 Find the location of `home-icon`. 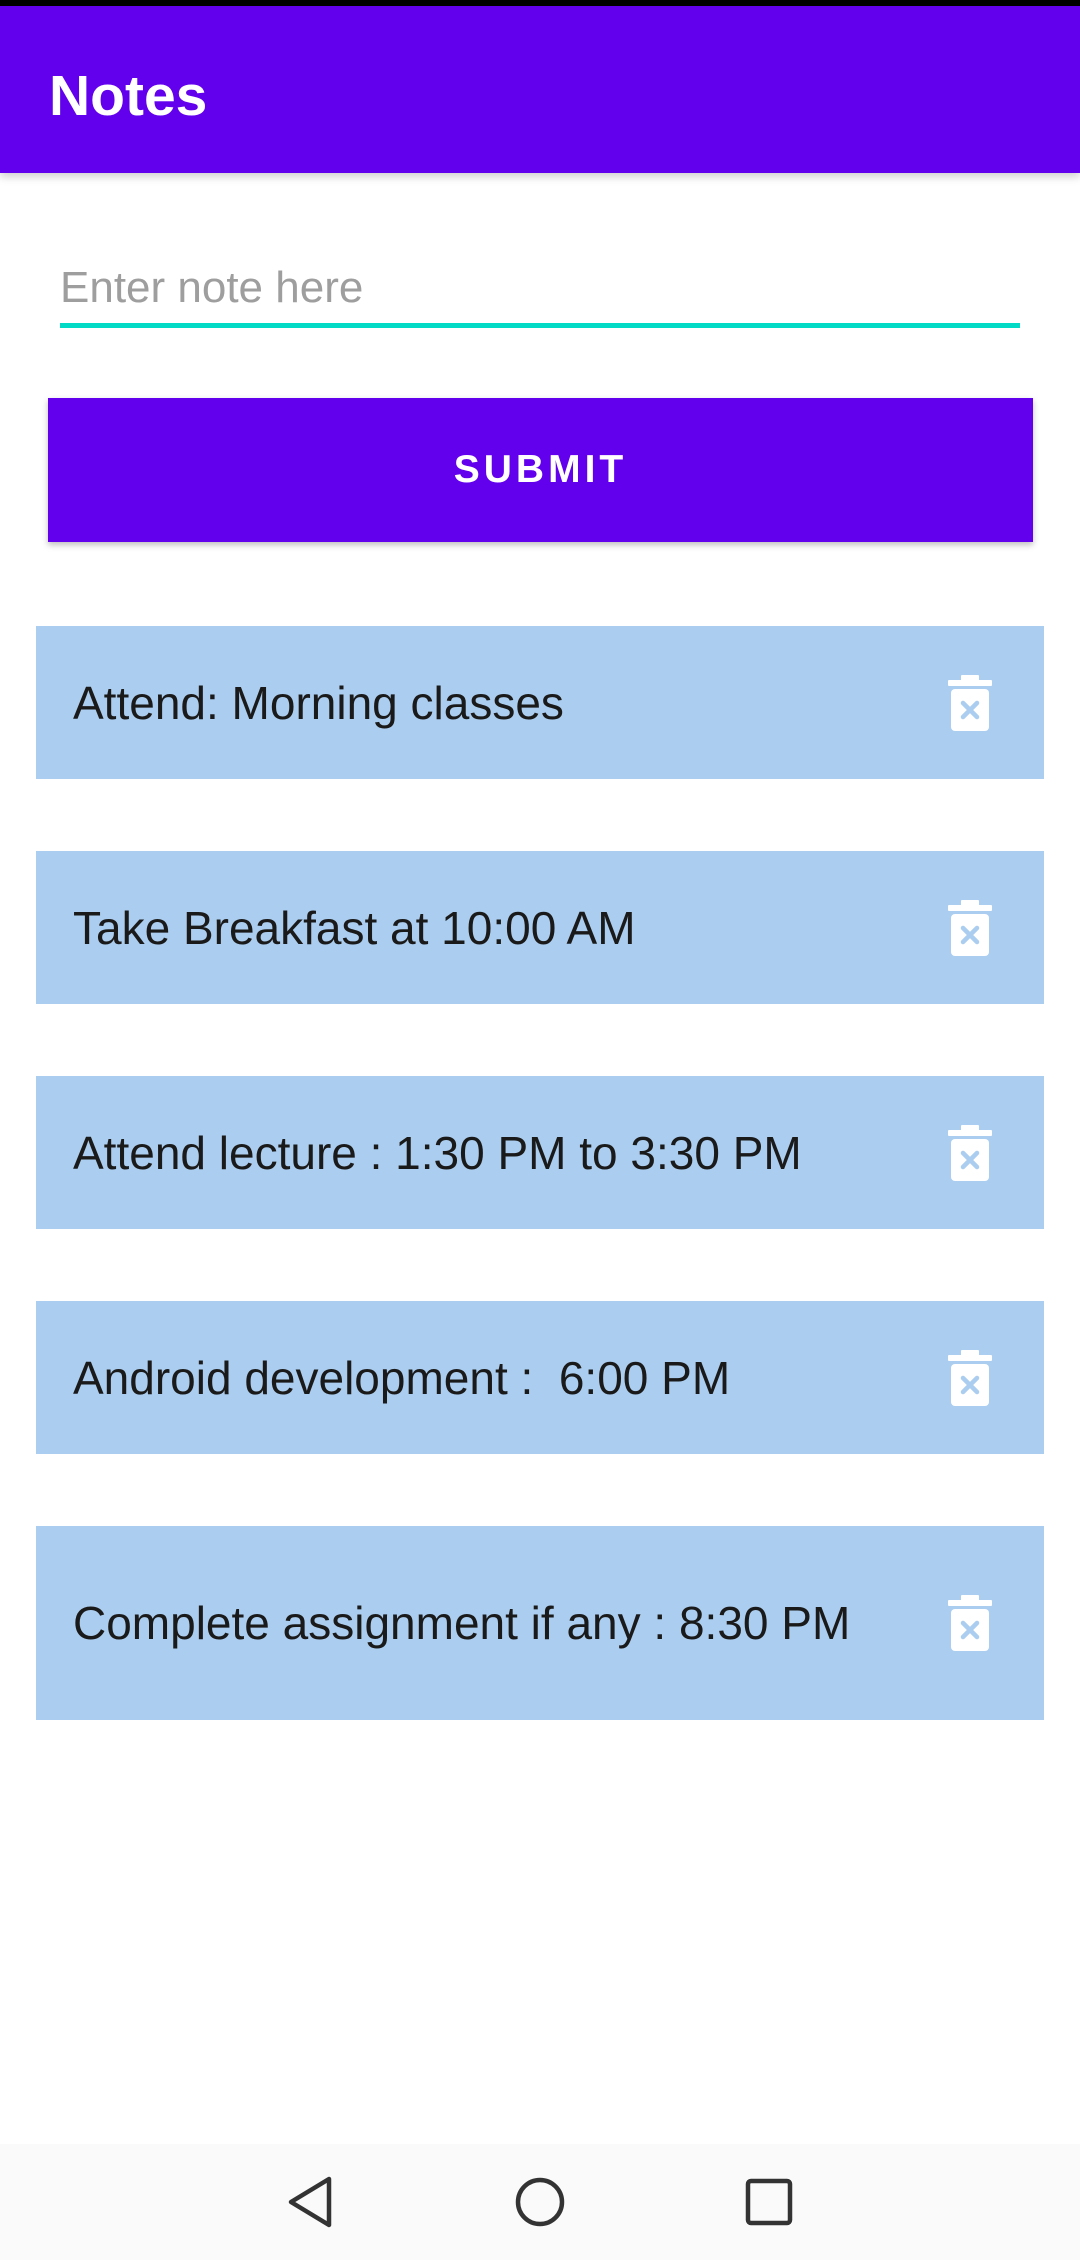

home-icon is located at coordinates (540, 2202).